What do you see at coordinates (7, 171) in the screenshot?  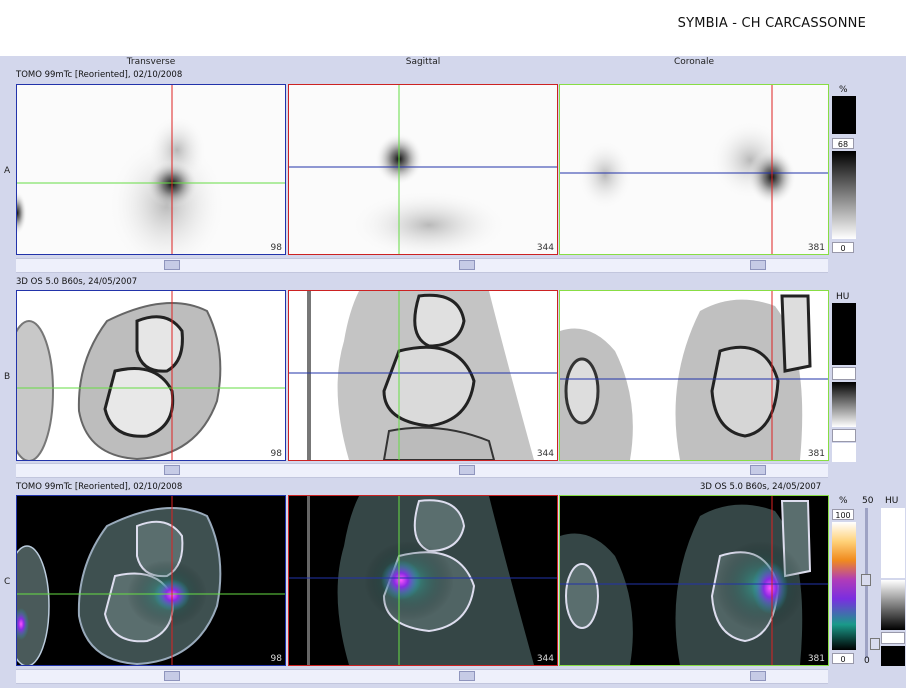 I see `row-a-label: A` at bounding box center [7, 171].